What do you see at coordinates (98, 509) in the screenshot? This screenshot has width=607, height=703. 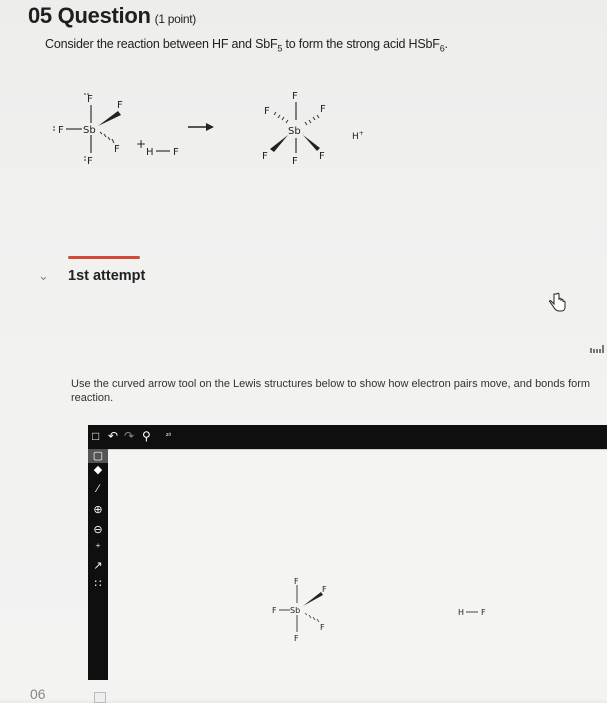 I see `positive-charge-icon: ⊕` at bounding box center [98, 509].